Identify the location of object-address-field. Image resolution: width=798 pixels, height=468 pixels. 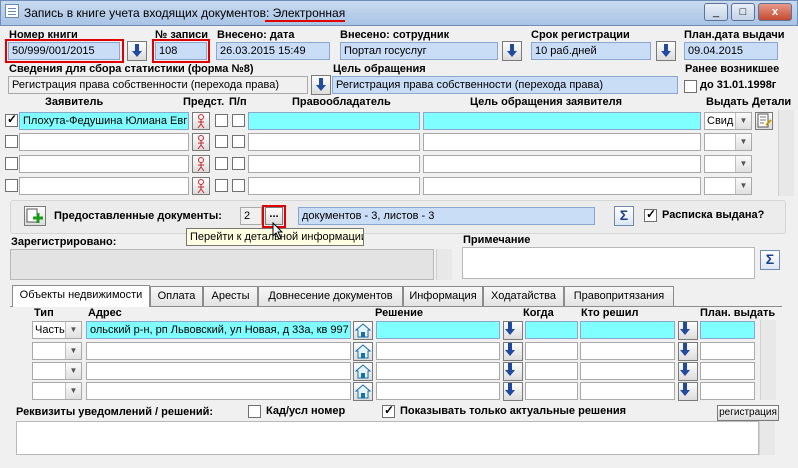
(218, 351).